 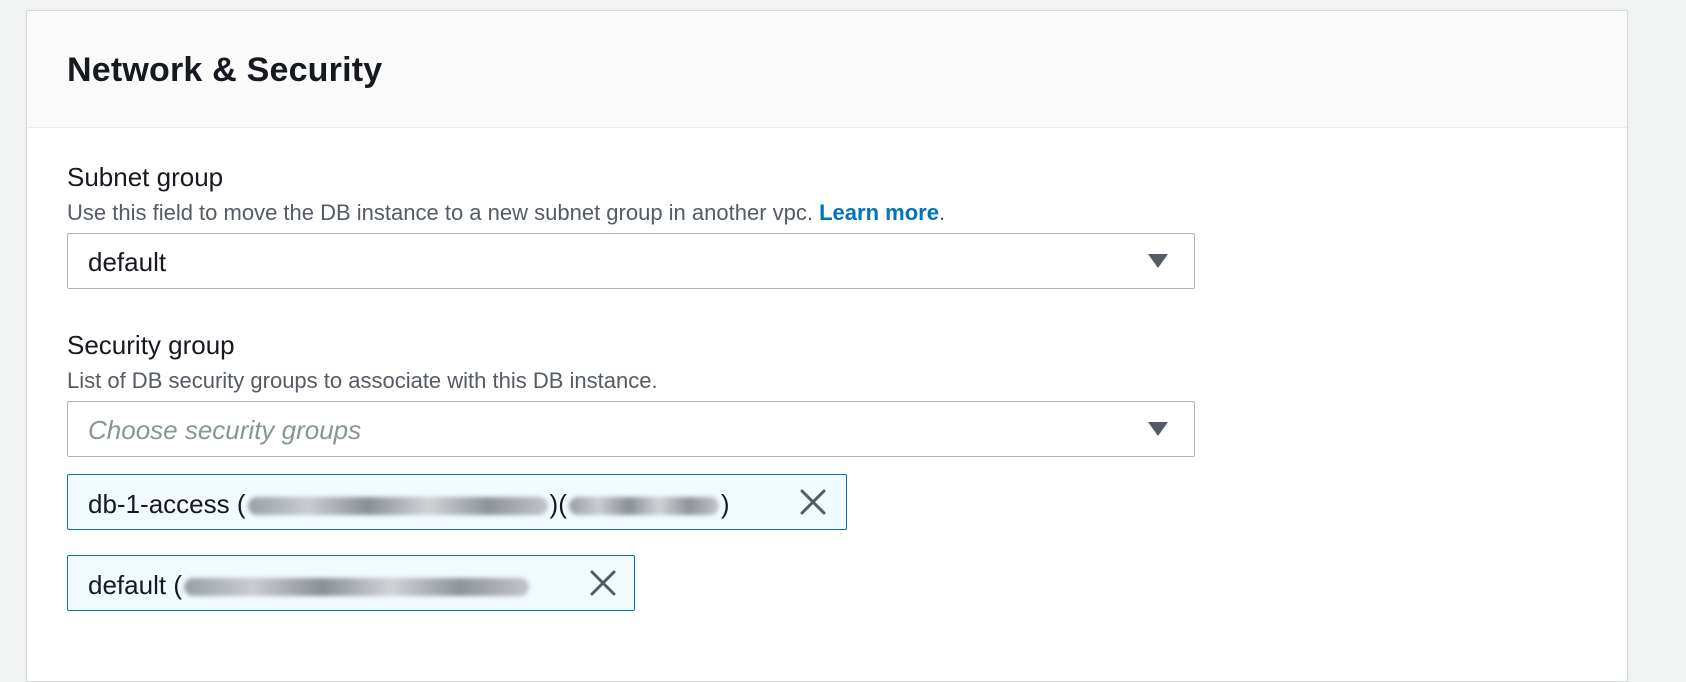 I want to click on panel-title: Network & Security, so click(x=225, y=70).